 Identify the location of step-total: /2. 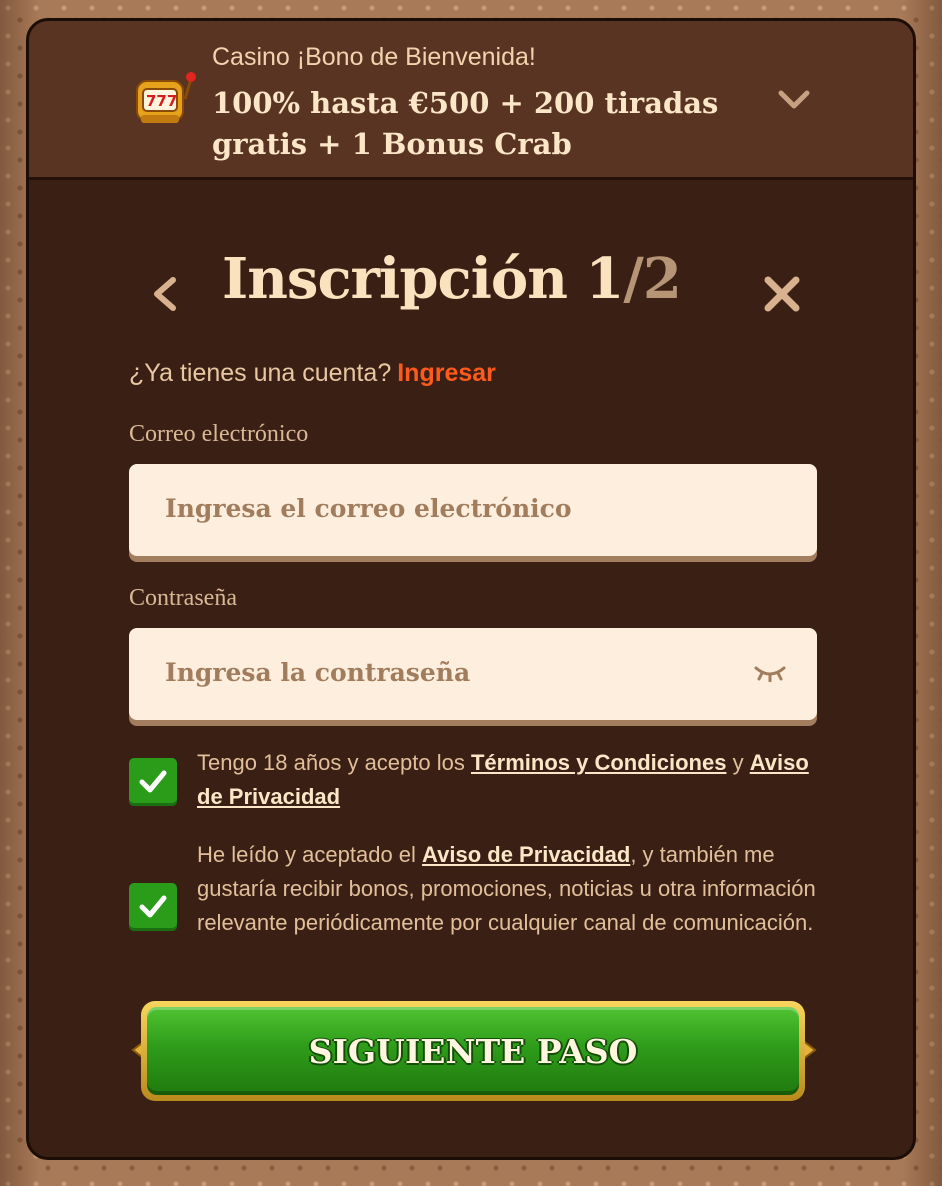
(652, 279).